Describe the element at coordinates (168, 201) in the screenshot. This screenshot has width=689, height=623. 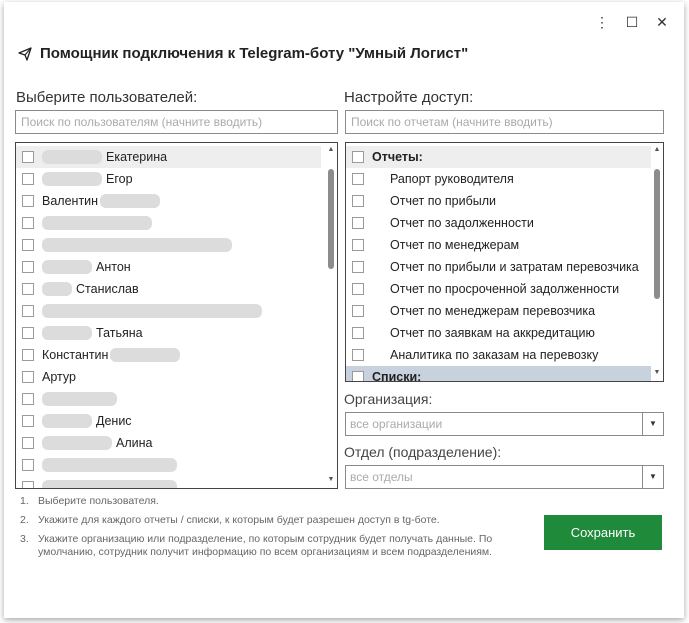
I see `user-row: Валентин` at that location.